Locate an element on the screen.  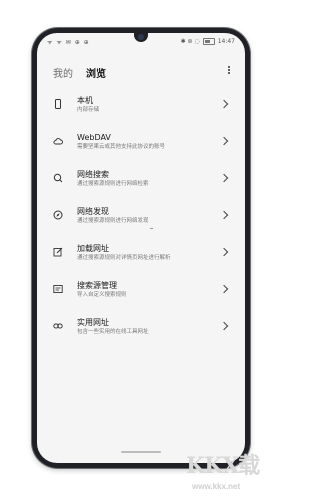
item-subtitle: 通过搜索源规则进行网络检索 is located at coordinates (113, 184).